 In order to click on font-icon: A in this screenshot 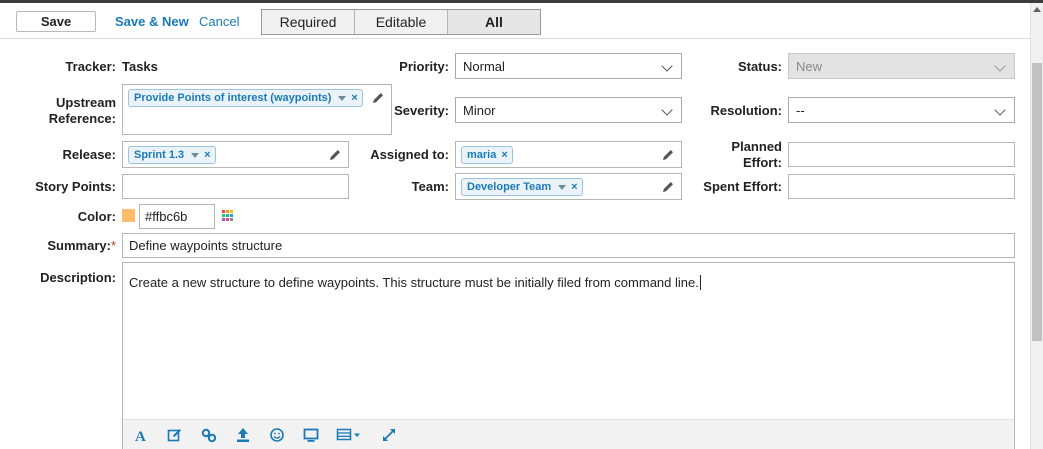, I will do `click(141, 435)`.